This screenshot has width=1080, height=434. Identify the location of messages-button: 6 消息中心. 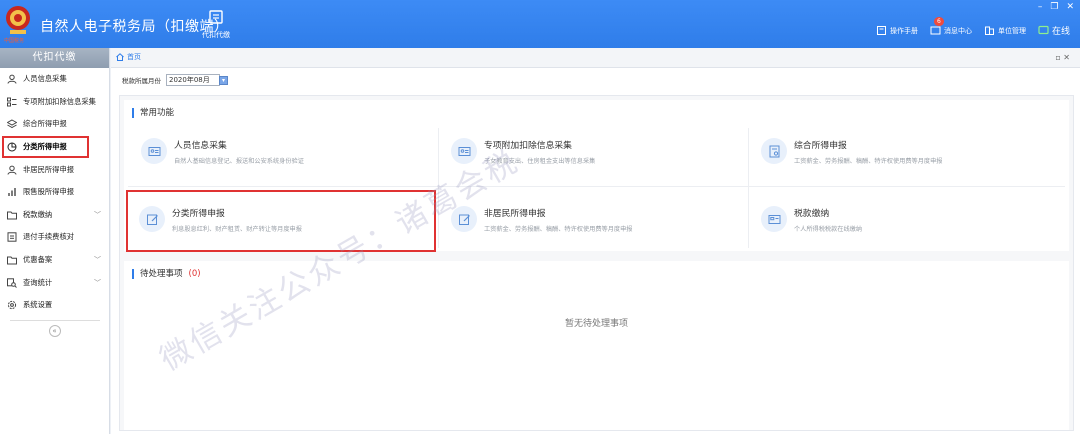
(951, 26).